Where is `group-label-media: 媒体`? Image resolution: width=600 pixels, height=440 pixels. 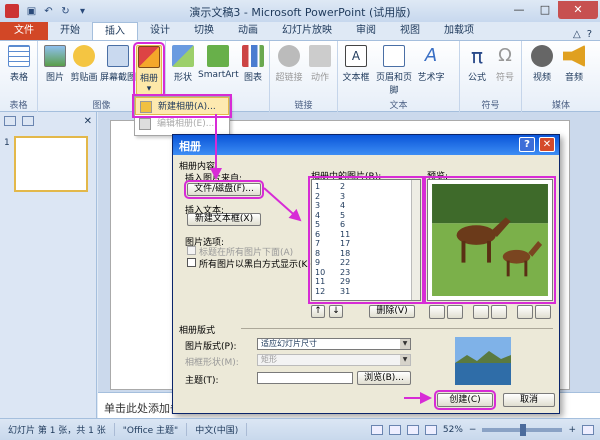 group-label-media: 媒体 is located at coordinates (560, 106).